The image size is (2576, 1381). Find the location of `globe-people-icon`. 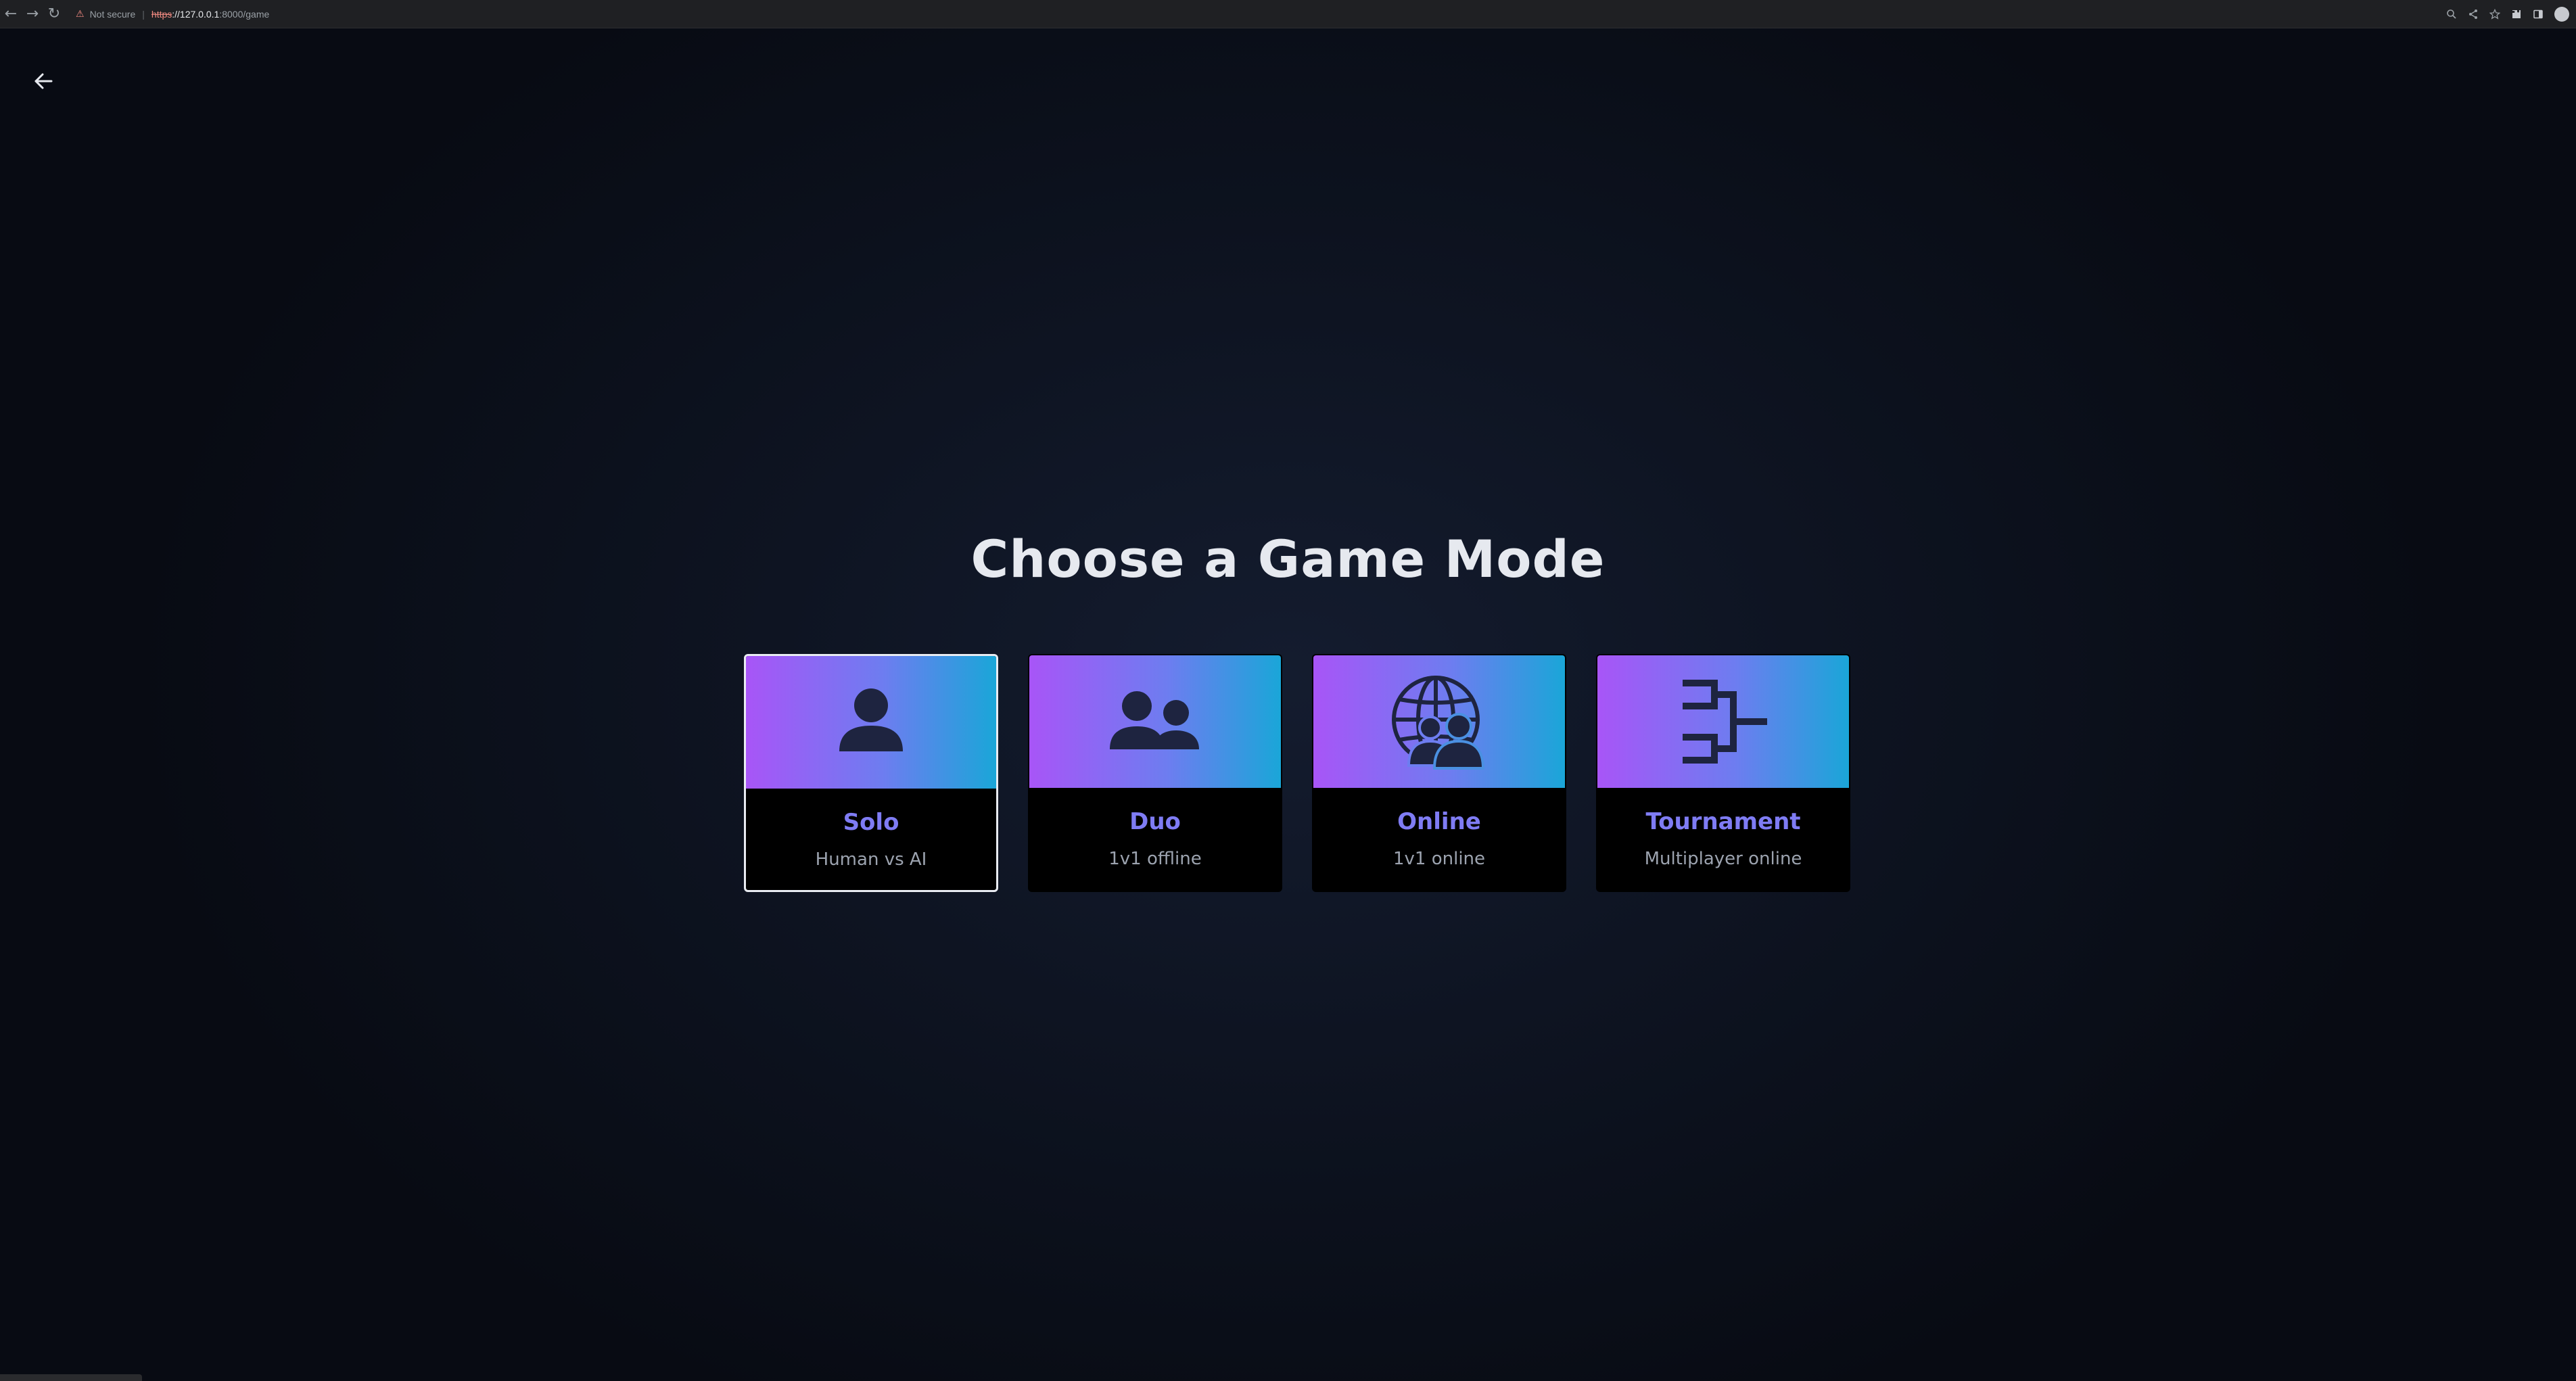

globe-people-icon is located at coordinates (1438, 723).